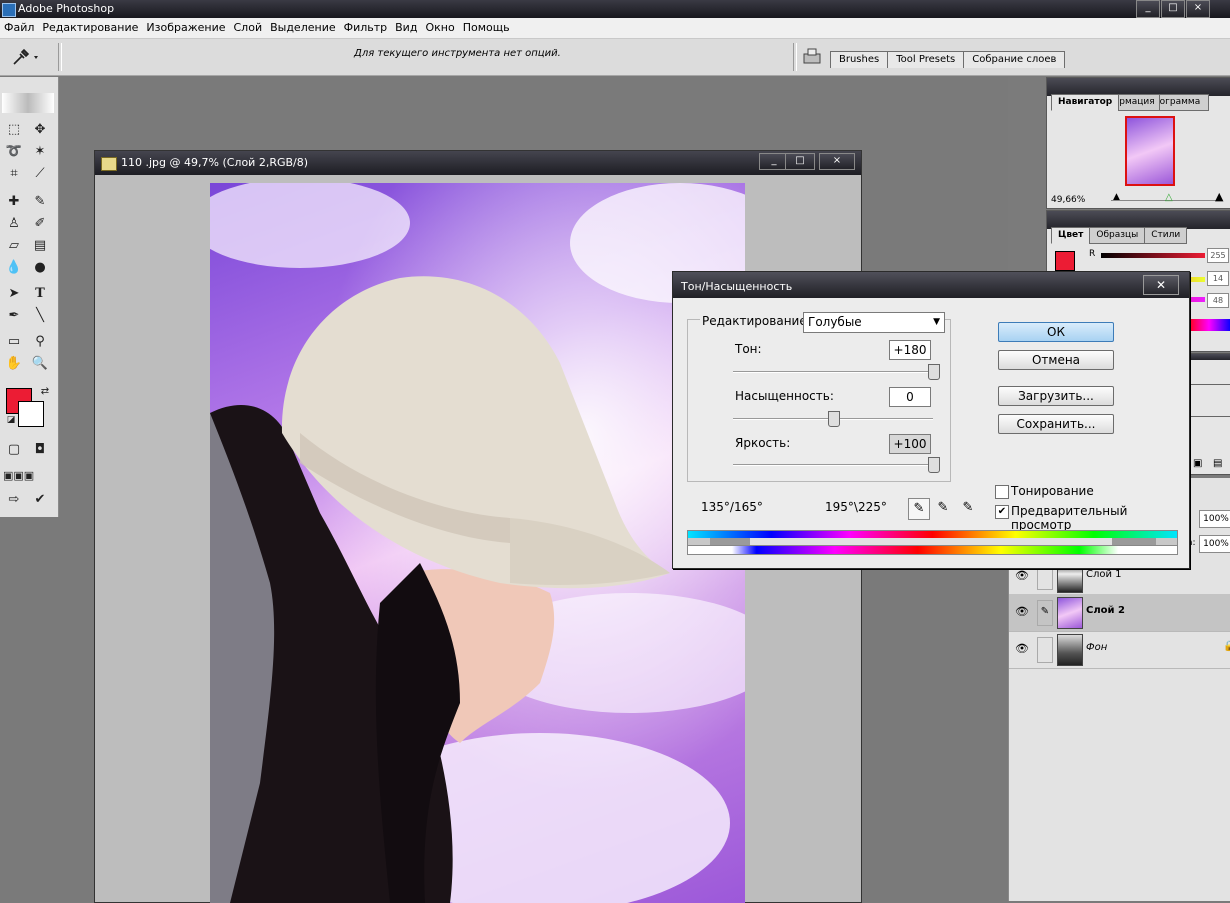  Describe the element at coordinates (40, 500) in the screenshot. I see `imageready-icon: ✔` at that location.